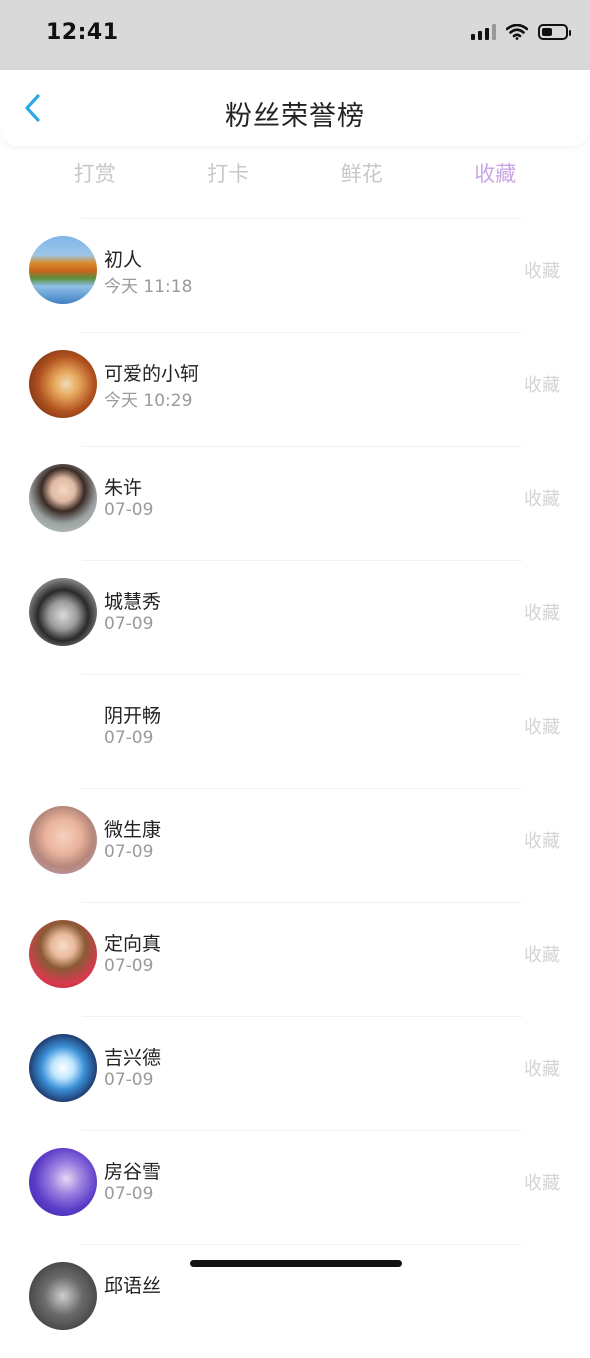 The width and height of the screenshot is (590, 1358). I want to click on status-icons, so click(521, 32).